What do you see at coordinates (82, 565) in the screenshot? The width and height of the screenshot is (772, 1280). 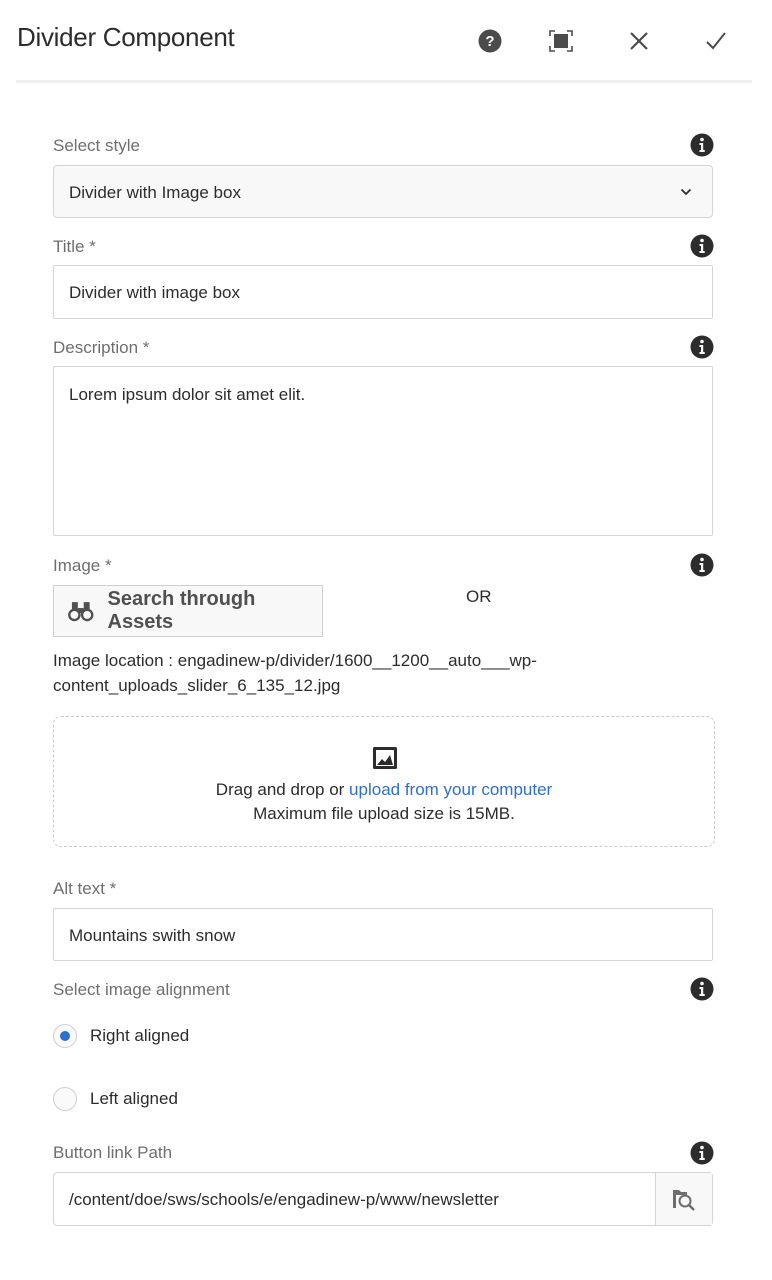 I see `image-label: Image *` at bounding box center [82, 565].